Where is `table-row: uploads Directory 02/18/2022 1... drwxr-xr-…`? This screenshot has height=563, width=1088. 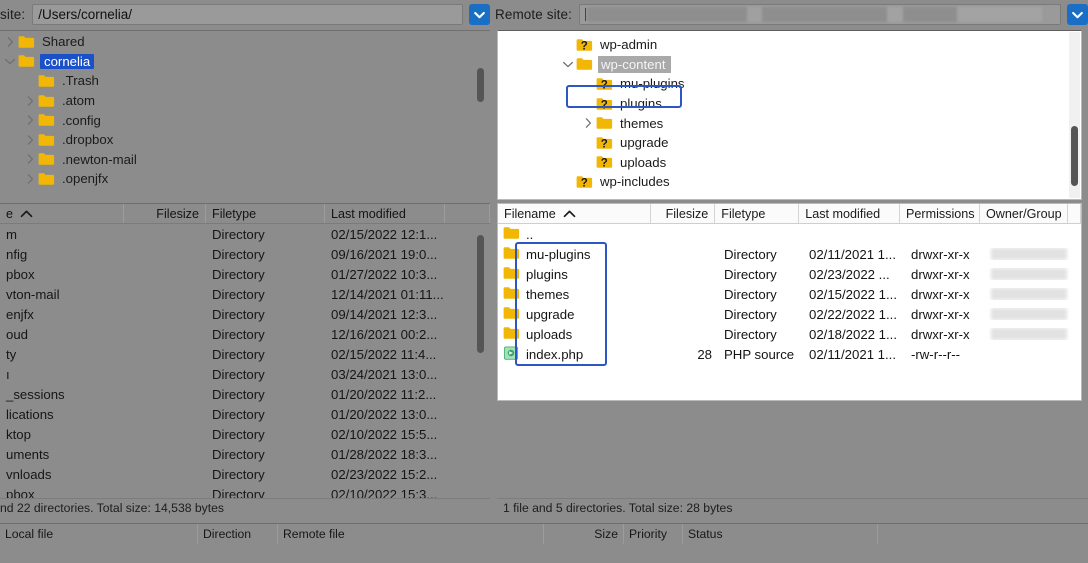 table-row: uploads Directory 02/18/2022 1... drwxr-xr-… is located at coordinates (789, 334).